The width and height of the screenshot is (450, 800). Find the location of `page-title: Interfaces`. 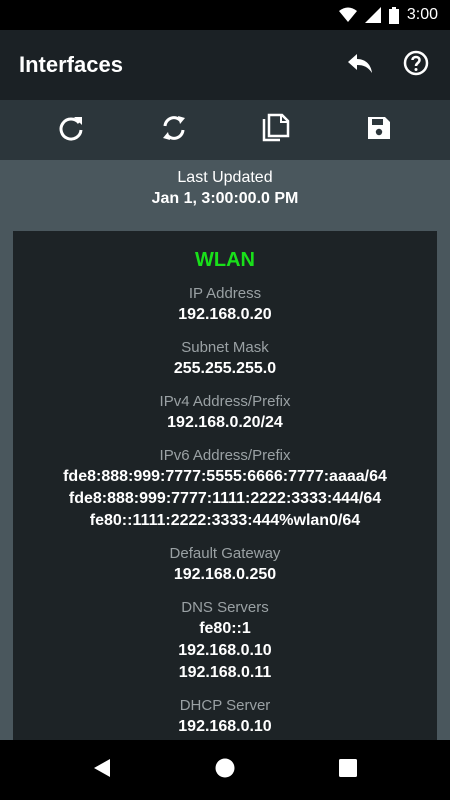

page-title: Interfaces is located at coordinates (71, 64).